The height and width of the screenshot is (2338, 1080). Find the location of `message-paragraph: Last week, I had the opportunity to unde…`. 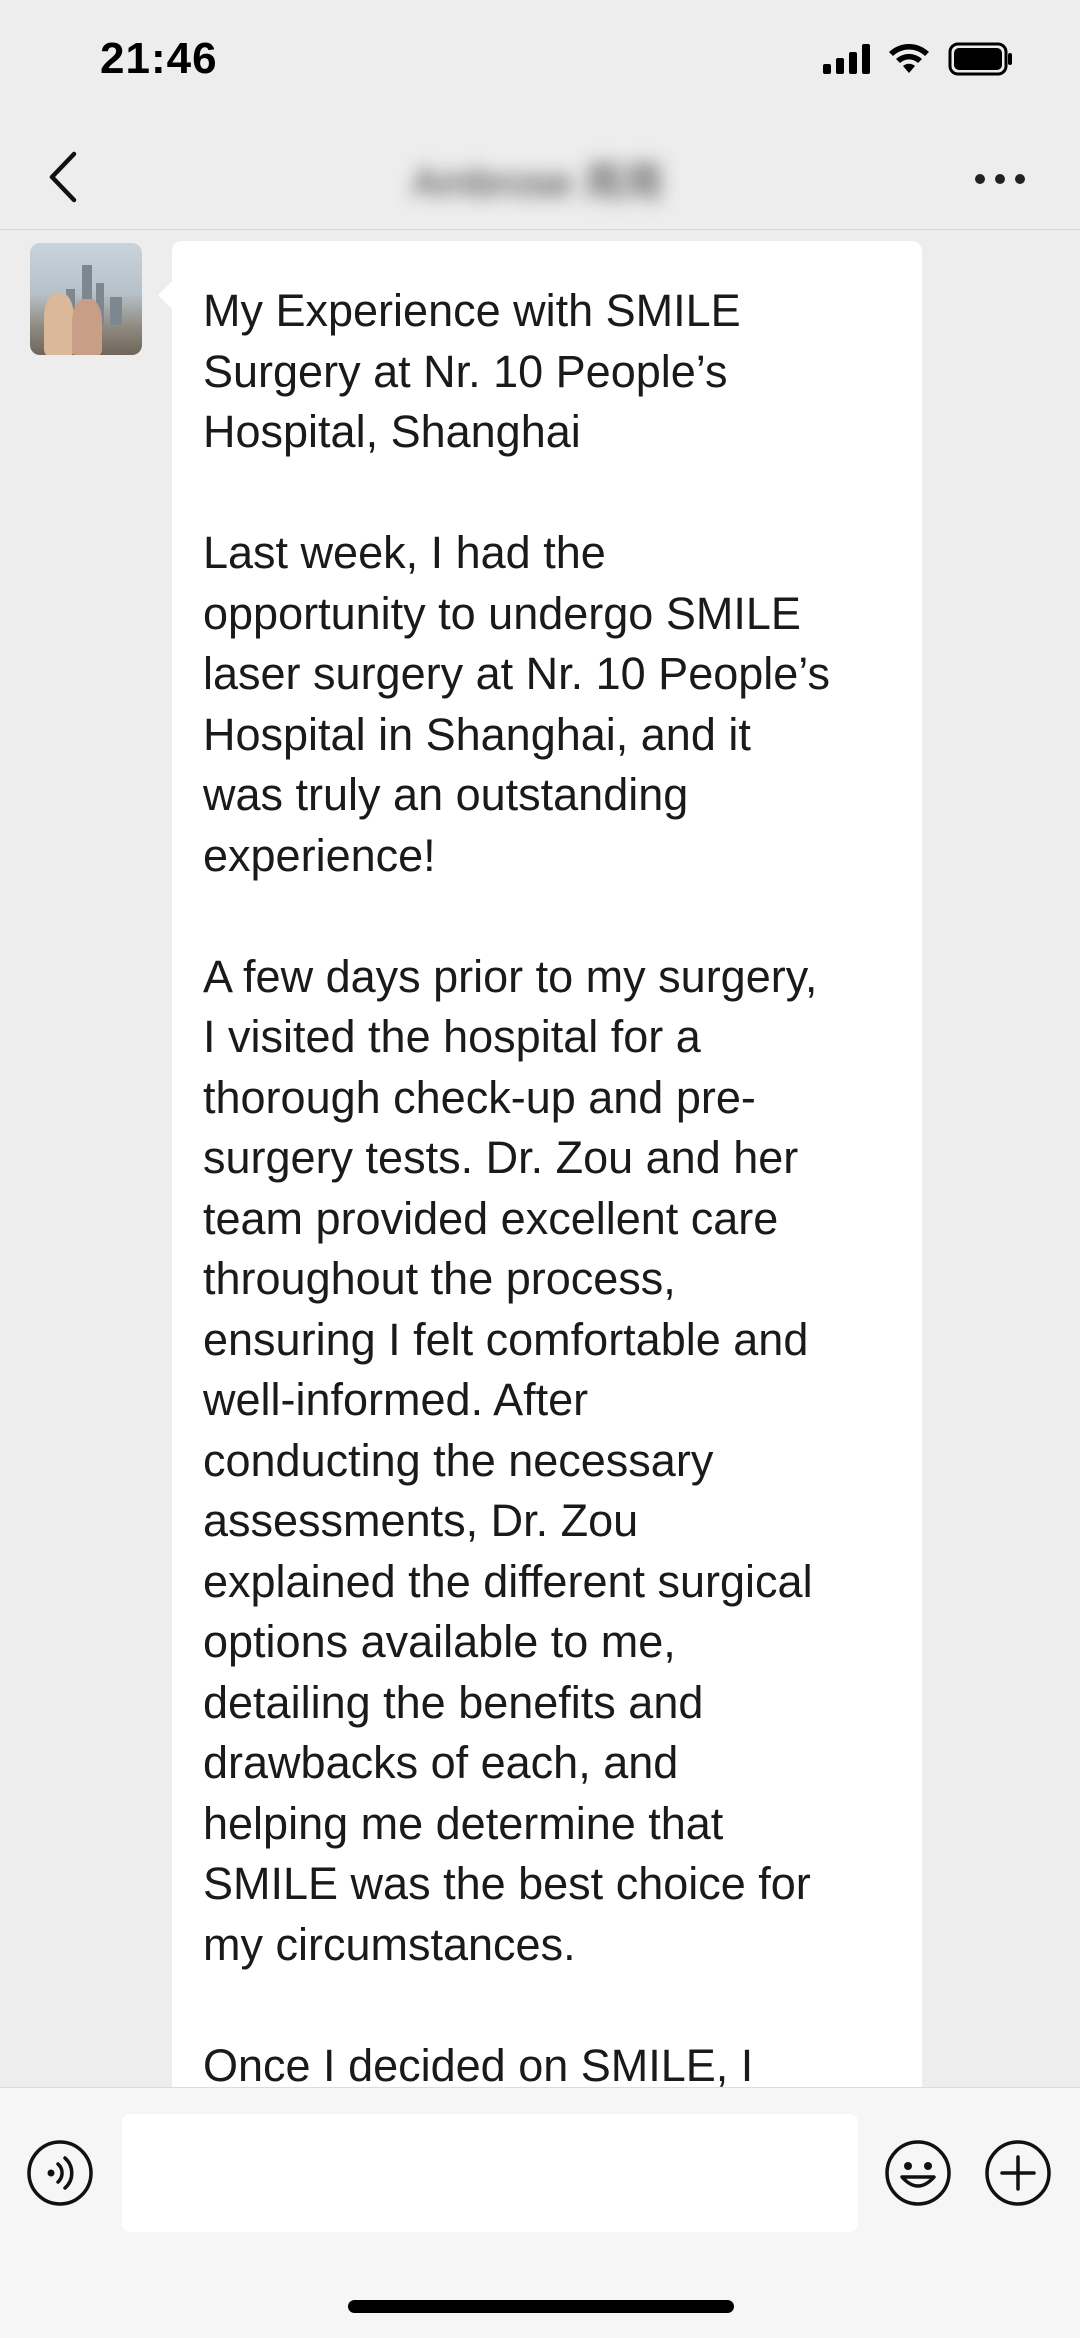

message-paragraph: Last week, I had the opportunity to unde… is located at coordinates (516, 704).